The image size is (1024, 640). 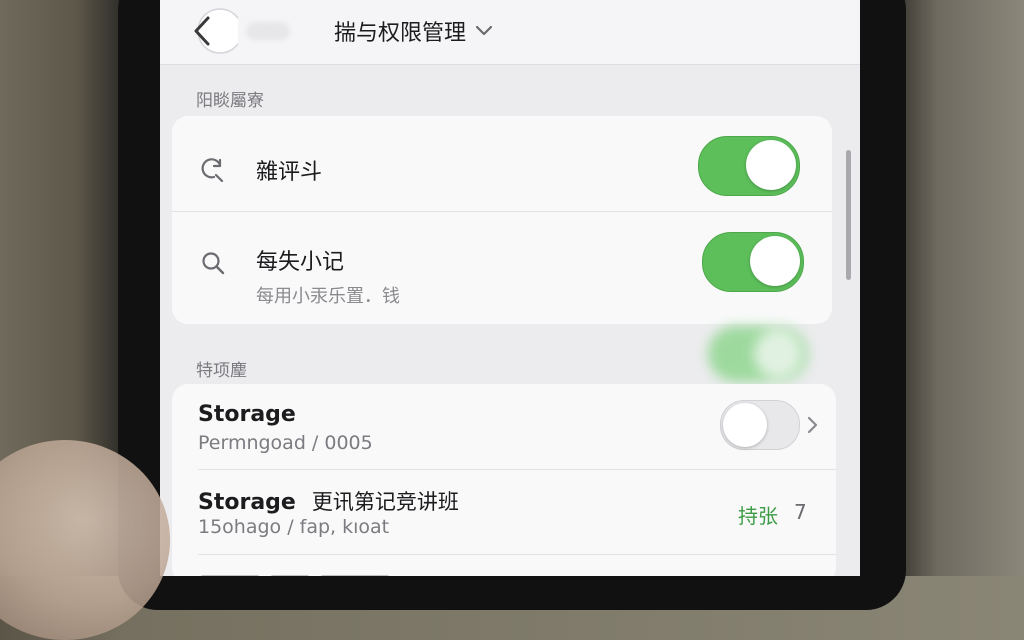 What do you see at coordinates (510, 571) in the screenshot?
I see `partial-next-row` at bounding box center [510, 571].